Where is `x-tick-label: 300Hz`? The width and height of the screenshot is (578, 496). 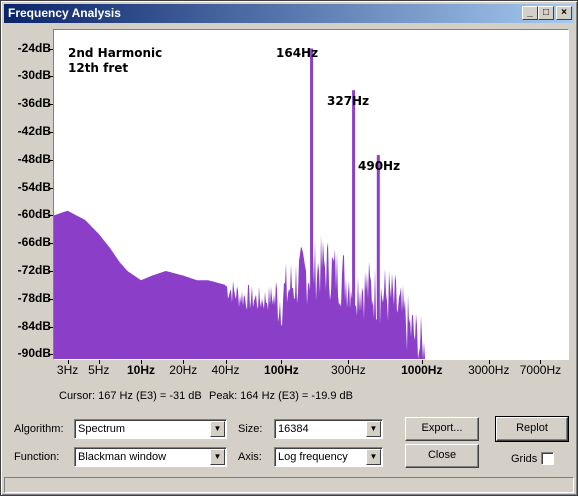 x-tick-label: 300Hz is located at coordinates (348, 370).